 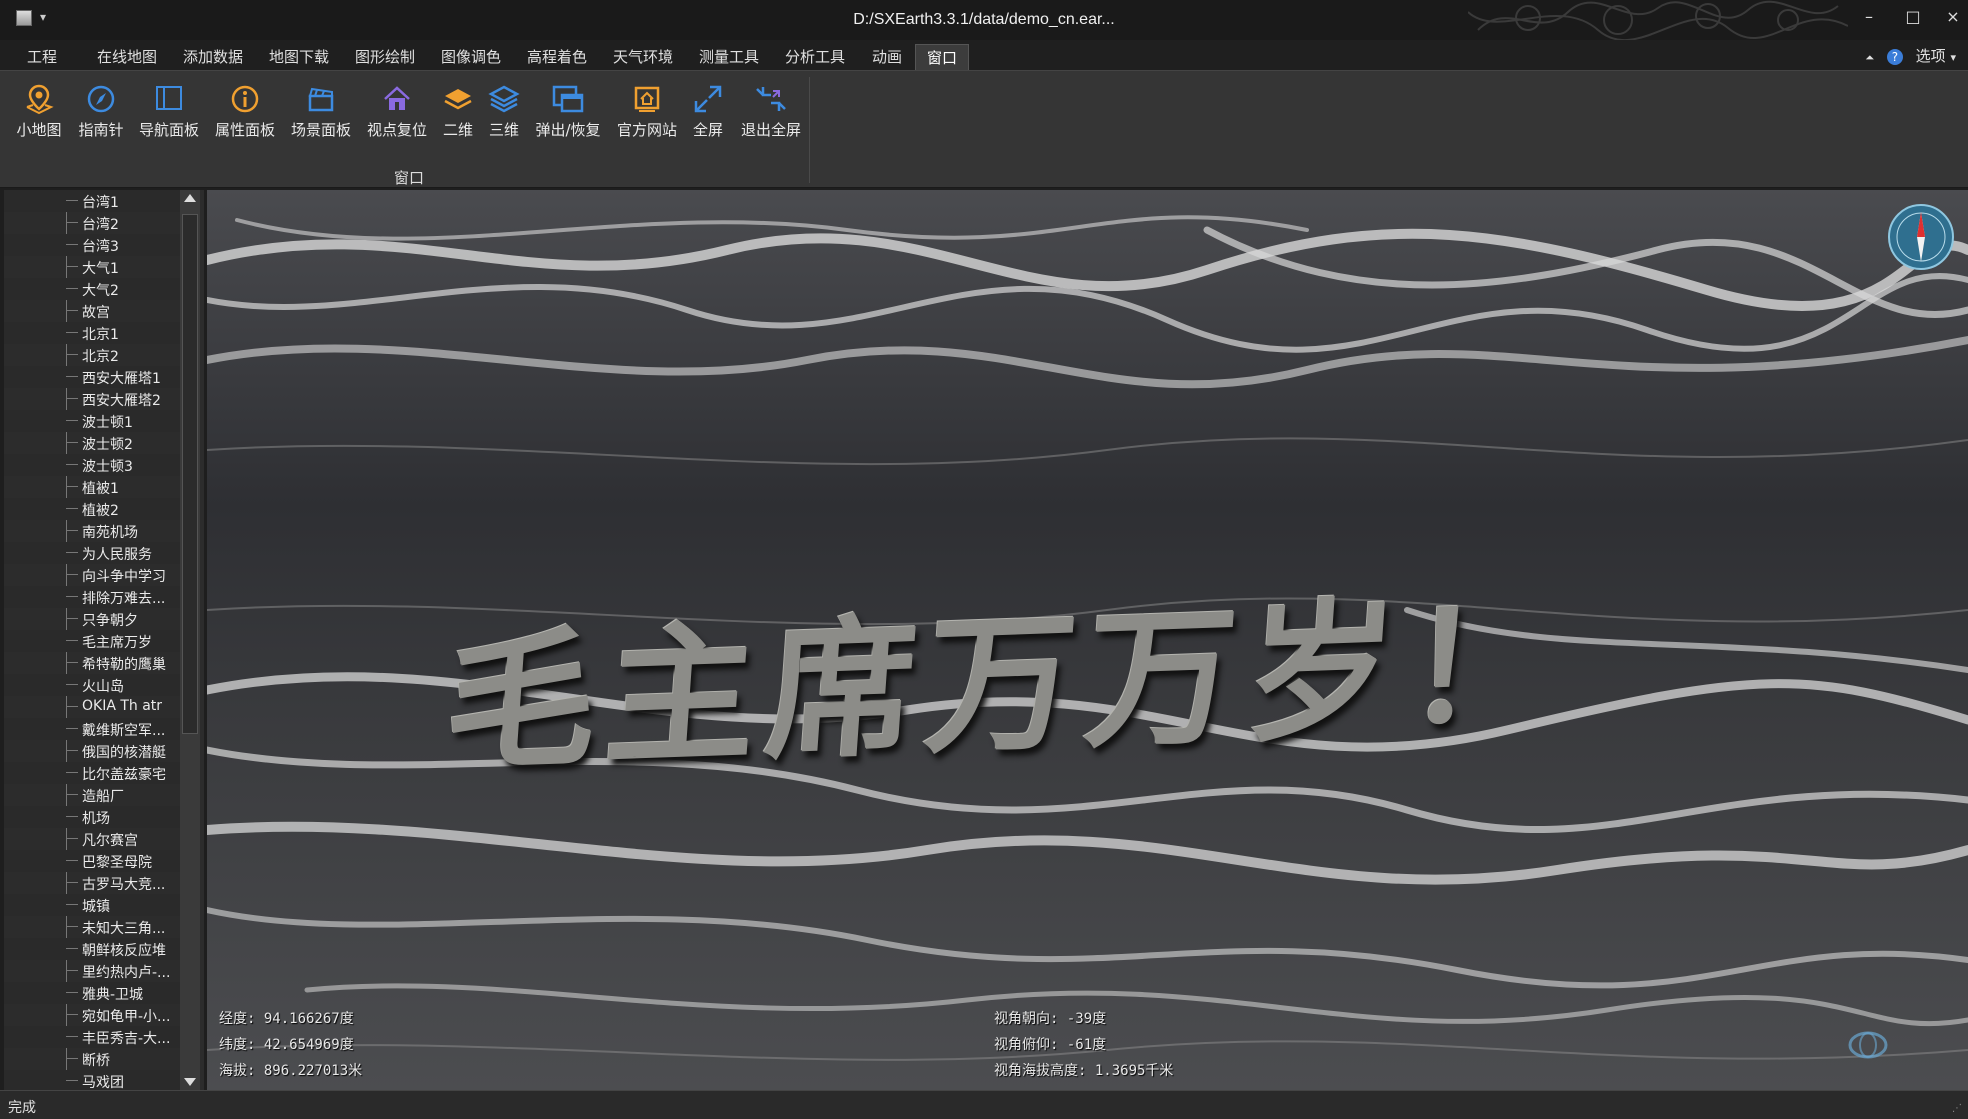 I want to click on tree-item: 俄国的核潜艇, so click(x=93, y=751).